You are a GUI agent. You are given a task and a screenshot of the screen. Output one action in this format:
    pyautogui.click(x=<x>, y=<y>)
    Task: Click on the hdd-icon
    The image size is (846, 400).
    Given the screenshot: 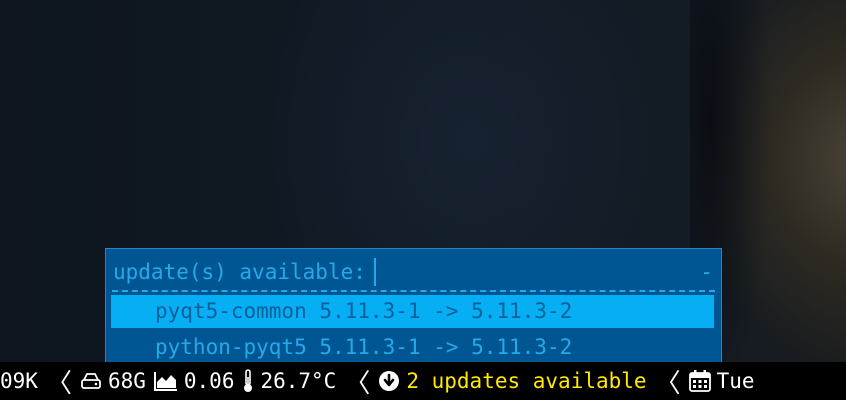 What is the action you would take?
    pyautogui.click(x=91, y=381)
    